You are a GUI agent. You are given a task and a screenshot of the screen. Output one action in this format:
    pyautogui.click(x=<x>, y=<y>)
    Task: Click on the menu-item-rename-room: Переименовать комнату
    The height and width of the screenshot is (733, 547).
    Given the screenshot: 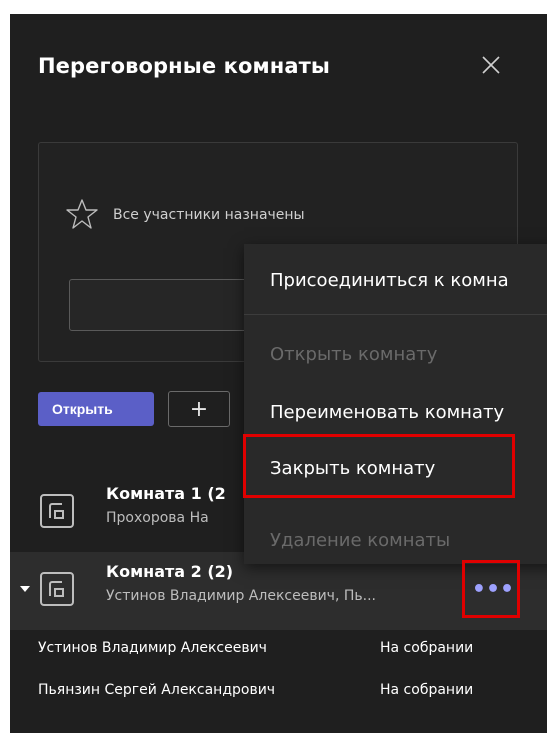 What is the action you would take?
    pyautogui.click(x=387, y=412)
    